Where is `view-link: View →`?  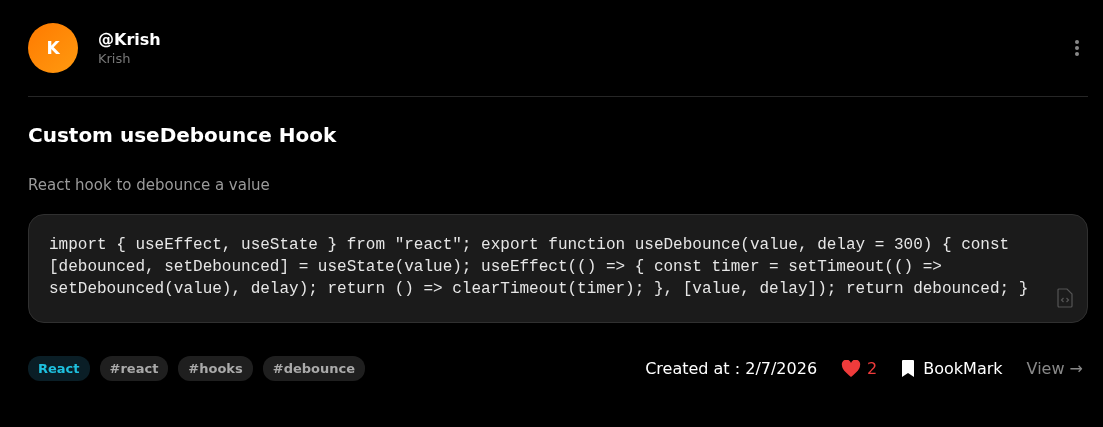 view-link: View → is located at coordinates (1054, 368).